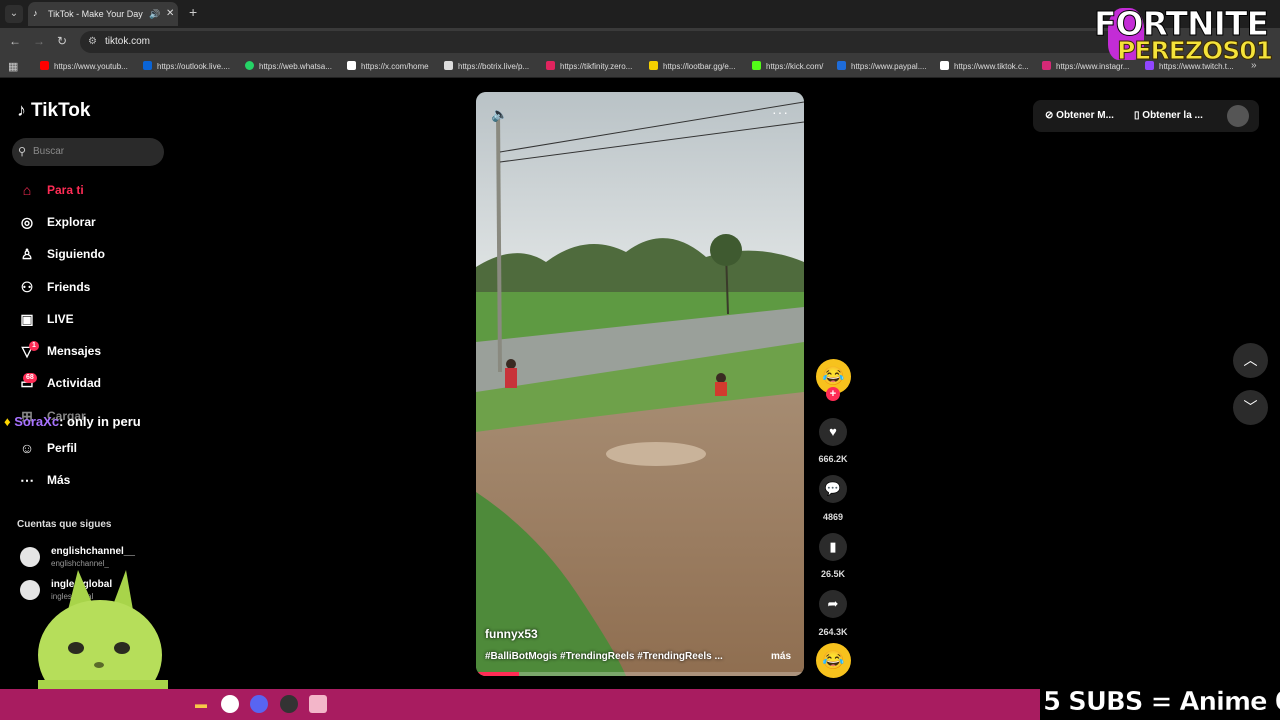  Describe the element at coordinates (61, 110) in the screenshot. I see `logo-text: TikTok` at that location.